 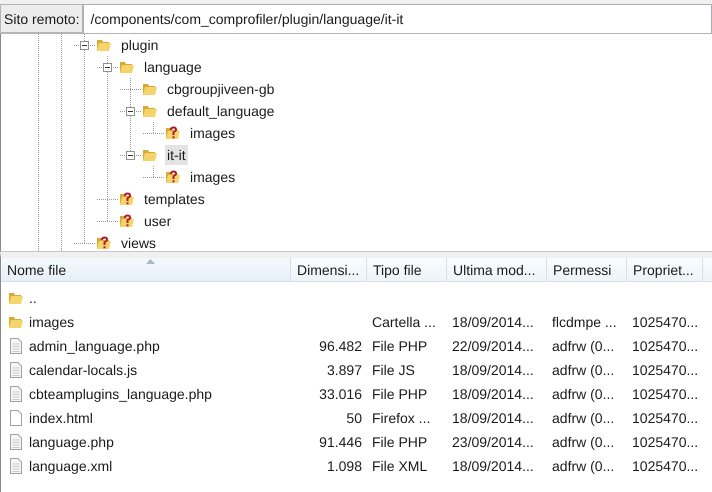 I want to click on address-field: /components/com_comprofiler/plugin/language/it-it, so click(x=397, y=18).